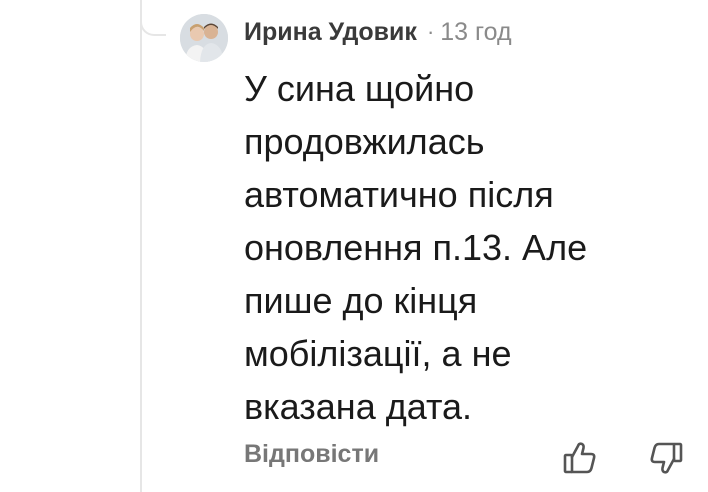 The width and height of the screenshot is (708, 492). Describe the element at coordinates (358, 406) in the screenshot. I see `comment-line: вказана дата.` at that location.